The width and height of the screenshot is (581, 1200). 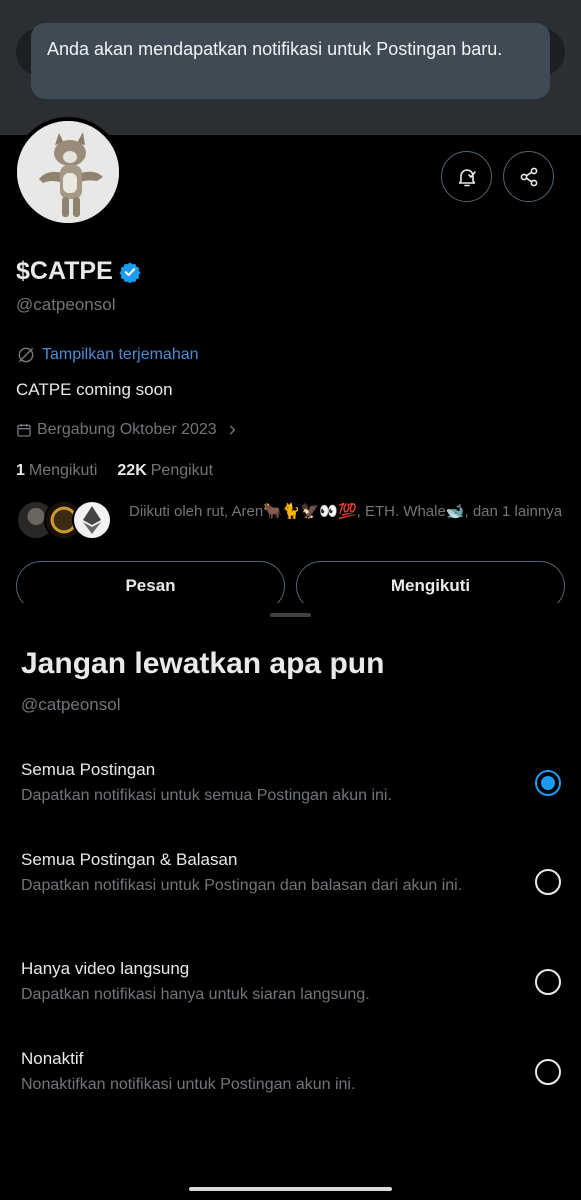 I want to click on sheet-handle: @catpeonsol, so click(x=71, y=704).